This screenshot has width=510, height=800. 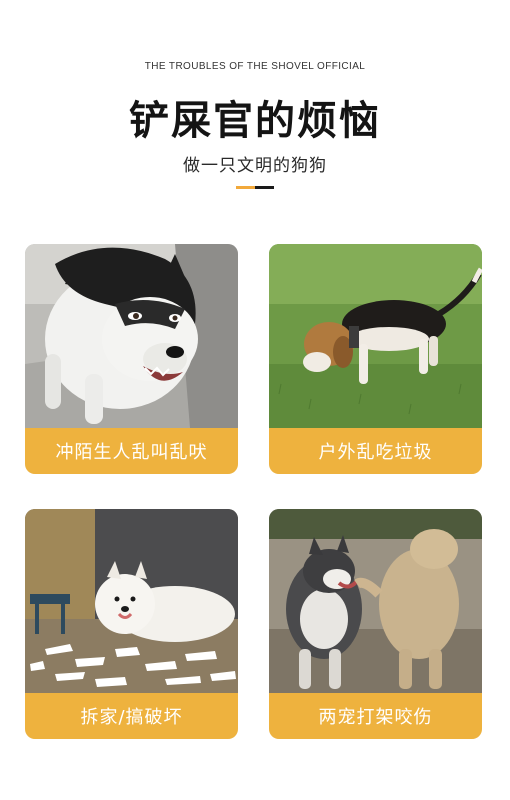 What do you see at coordinates (255, 166) in the screenshot?
I see `tagline: 做一只文明的狗狗` at bounding box center [255, 166].